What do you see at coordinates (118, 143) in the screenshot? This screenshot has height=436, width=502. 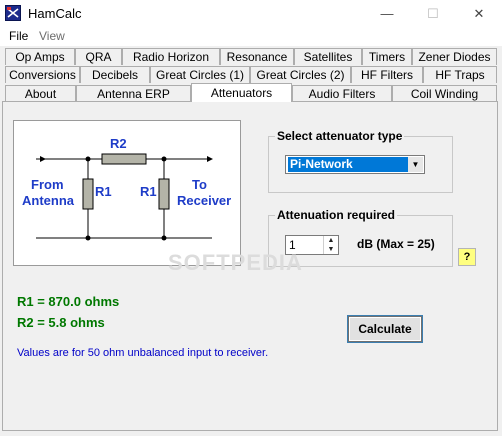 I see `r2-label: R2` at bounding box center [118, 143].